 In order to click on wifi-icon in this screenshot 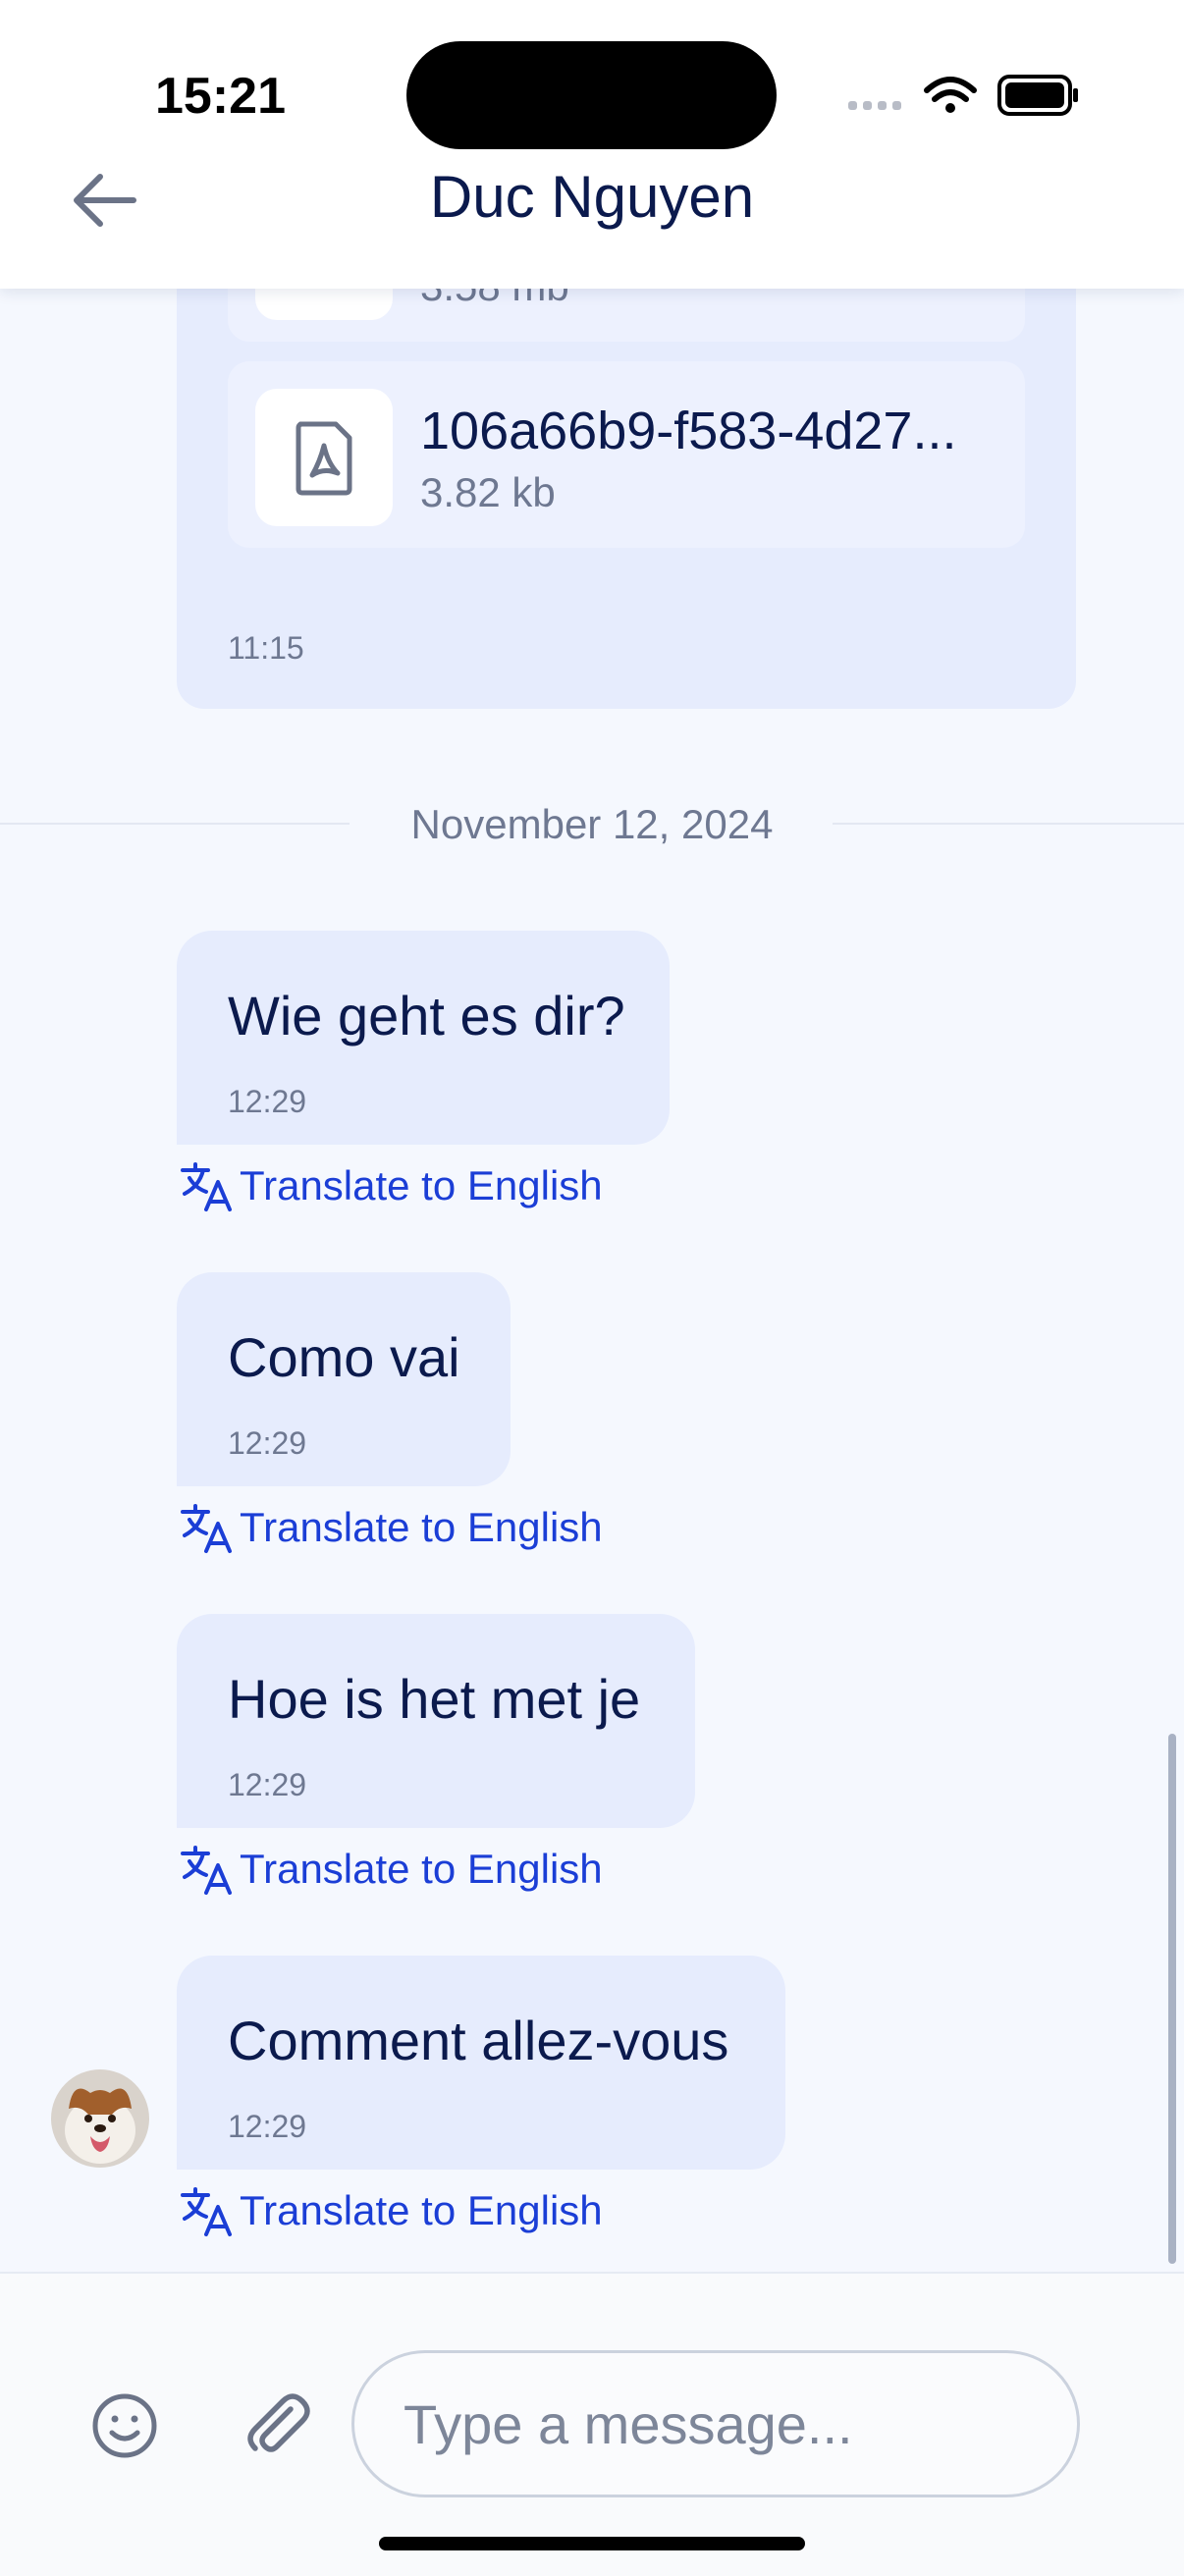, I will do `click(950, 89)`.